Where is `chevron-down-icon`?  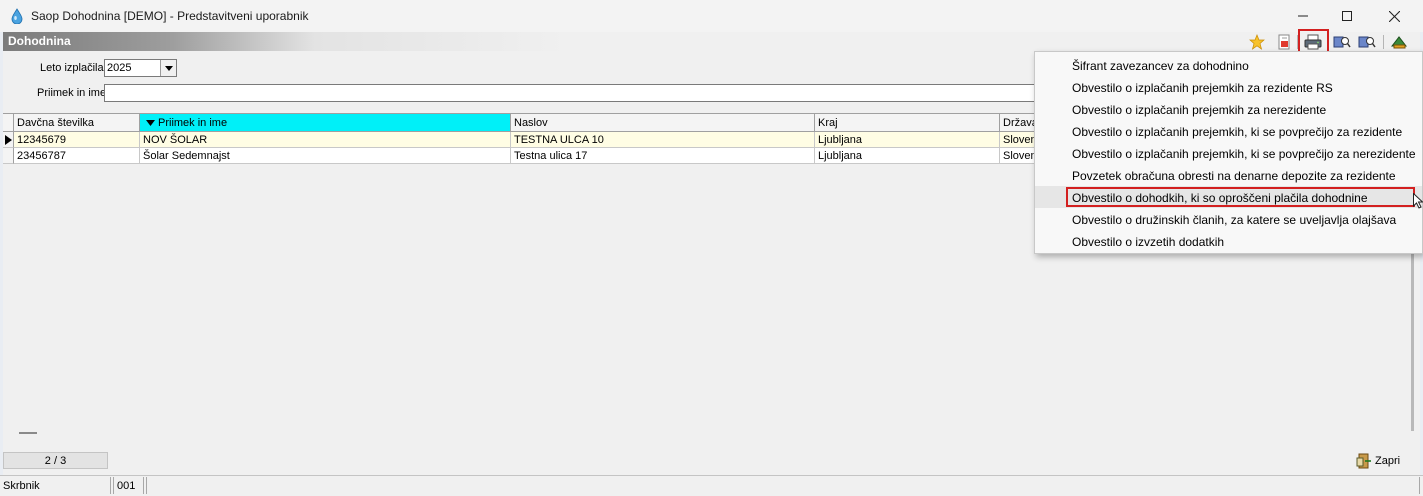 chevron-down-icon is located at coordinates (168, 68).